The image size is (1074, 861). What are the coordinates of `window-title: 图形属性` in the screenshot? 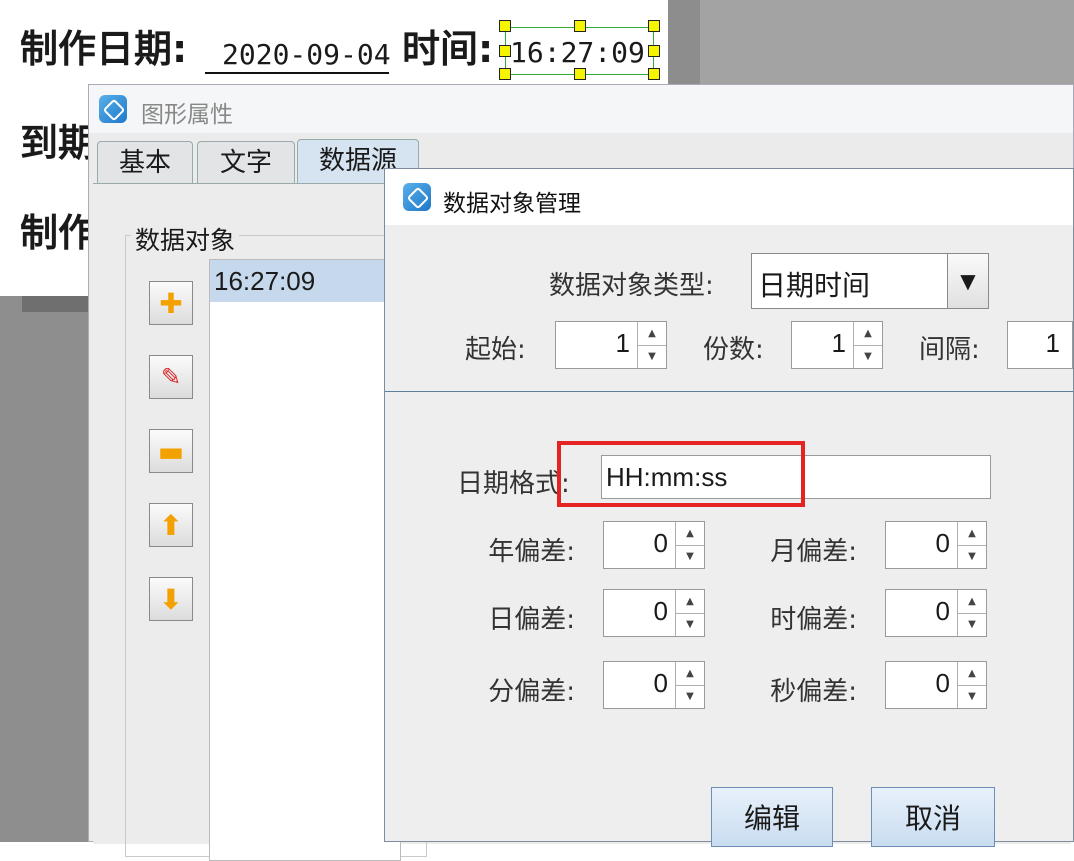 It's located at (187, 115).